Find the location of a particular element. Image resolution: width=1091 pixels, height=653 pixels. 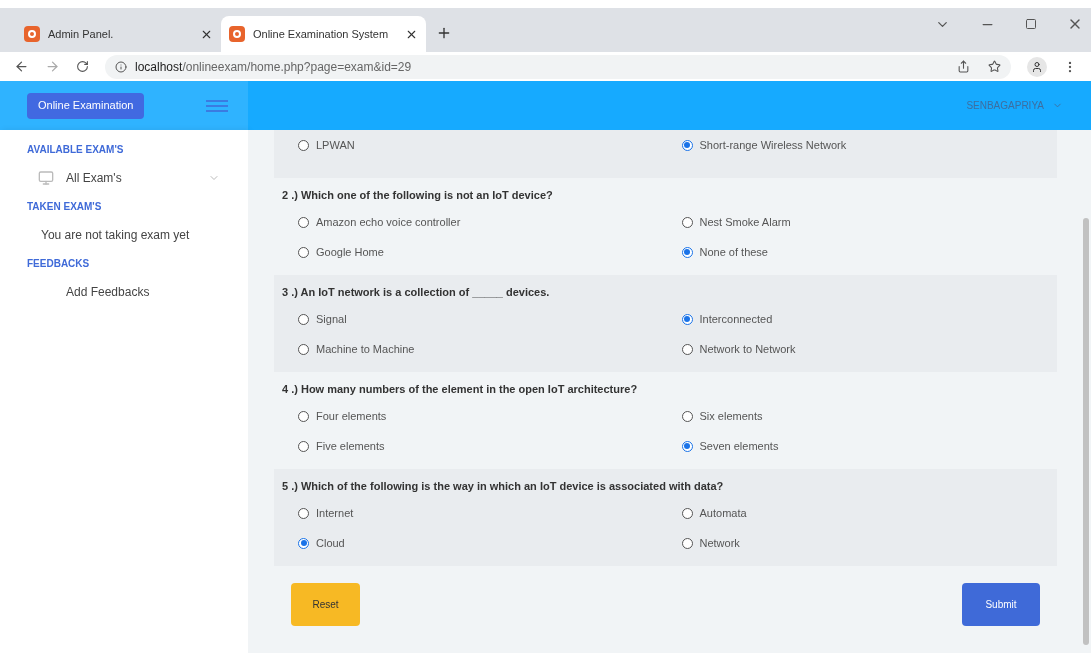

new-tab-icon is located at coordinates (444, 33).